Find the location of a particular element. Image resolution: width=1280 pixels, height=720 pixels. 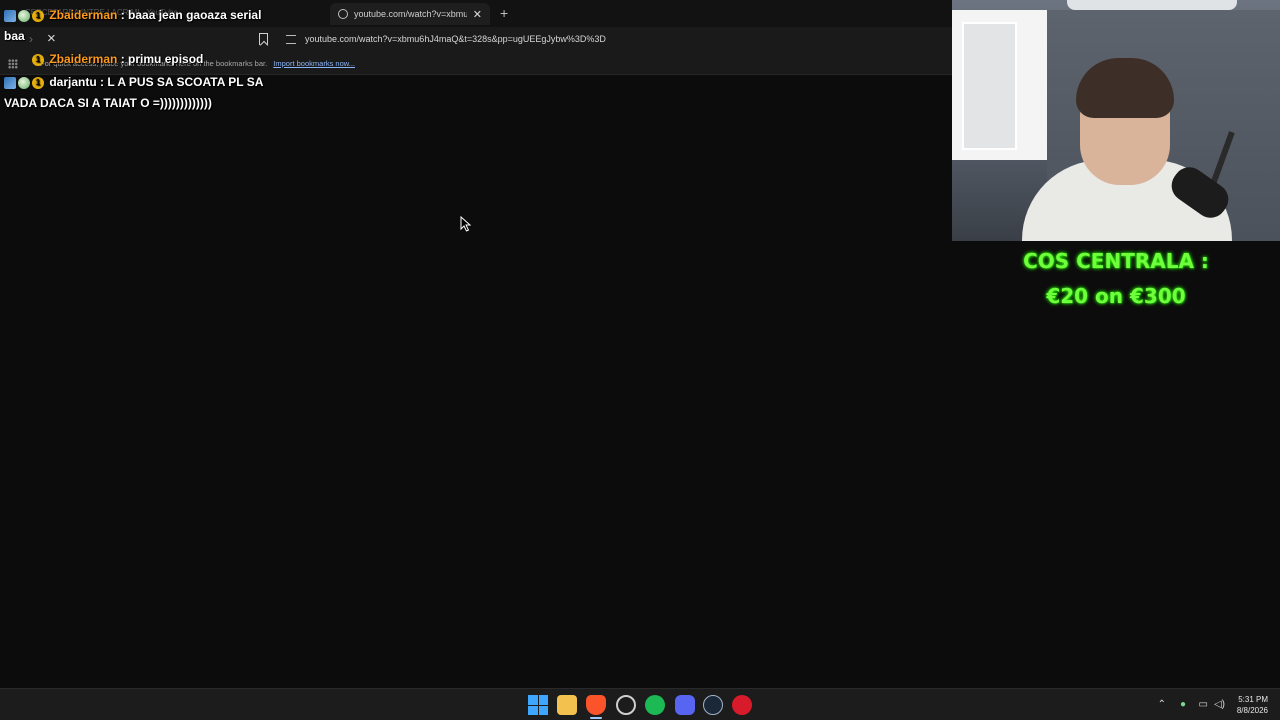

chat-text-continuation: baa is located at coordinates (14, 36).